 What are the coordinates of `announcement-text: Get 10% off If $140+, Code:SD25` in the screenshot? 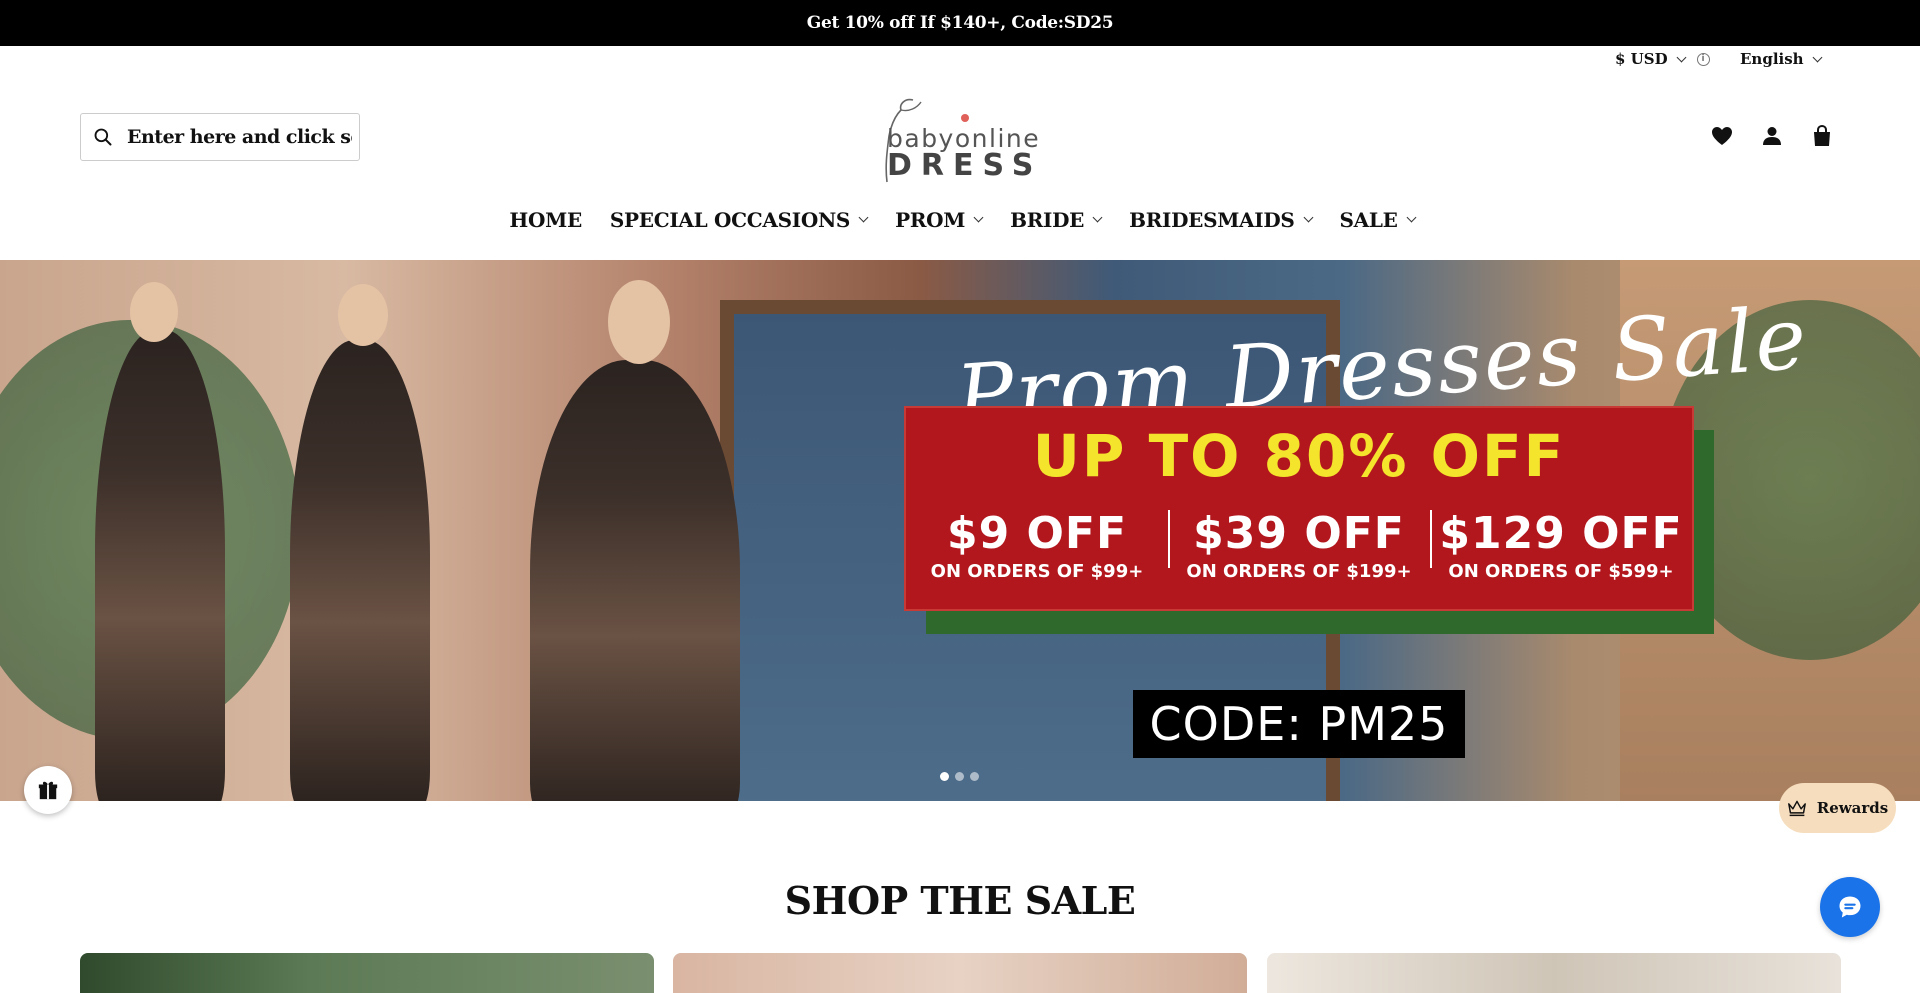 It's located at (960, 23).